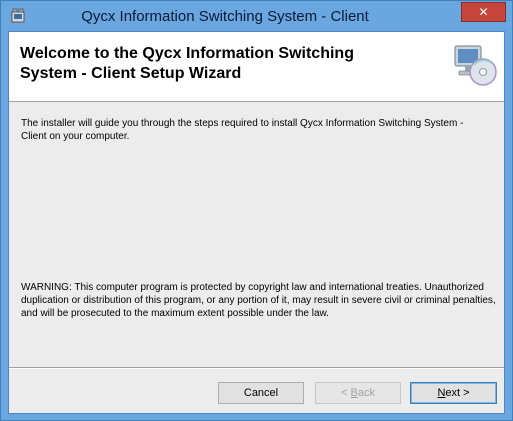 The width and height of the screenshot is (513, 421). I want to click on back-button-accel: B, so click(354, 393).